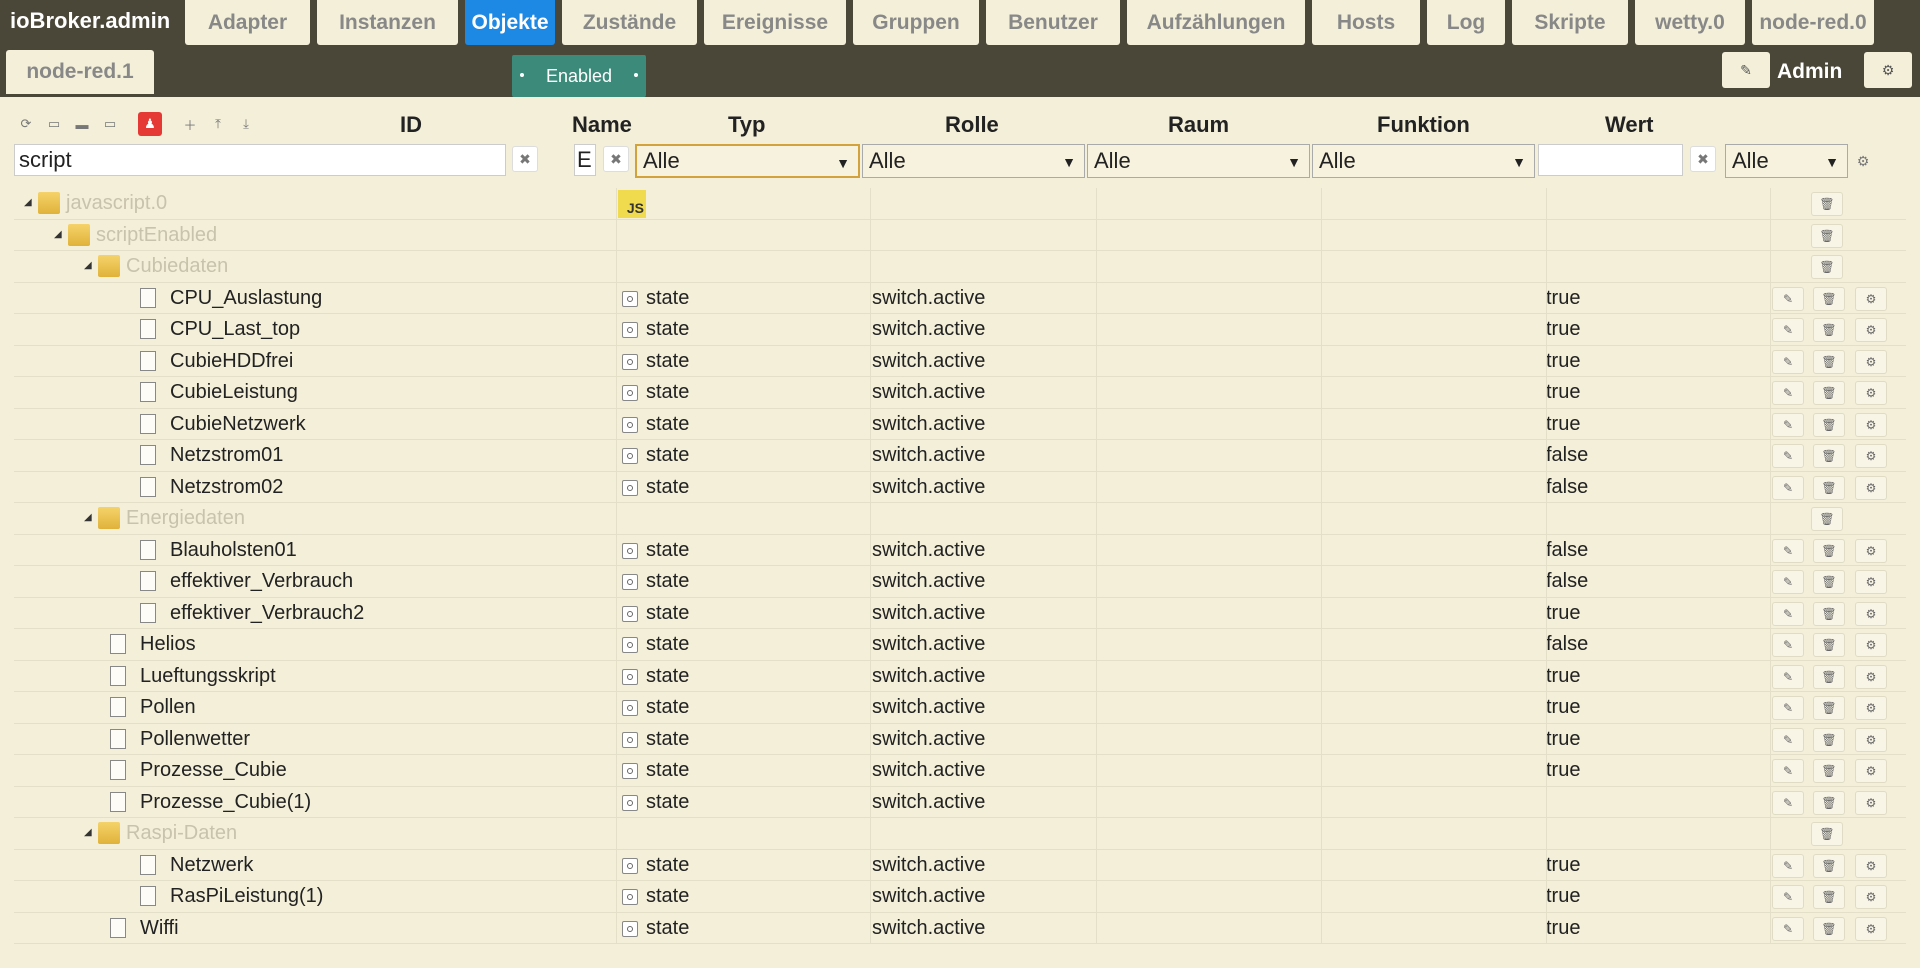 This screenshot has height=968, width=1920. Describe the element at coordinates (960, 676) in the screenshot. I see `tree-state-row: Lueftungsskript state switch.active true ✎ 🗑 ⚙` at that location.